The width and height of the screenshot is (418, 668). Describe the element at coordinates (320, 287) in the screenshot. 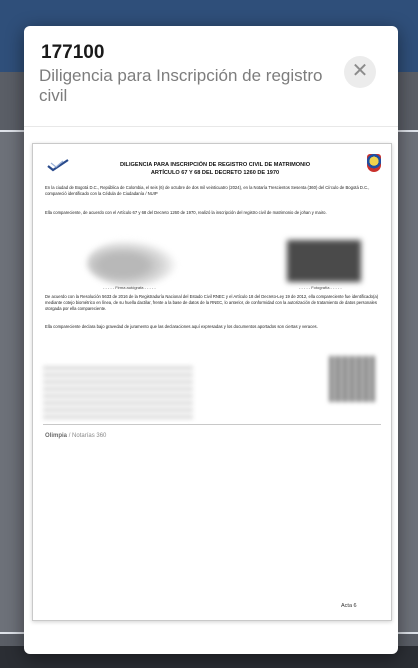

I see `photo-caption: - - - - - Fotografía - - - - -` at that location.